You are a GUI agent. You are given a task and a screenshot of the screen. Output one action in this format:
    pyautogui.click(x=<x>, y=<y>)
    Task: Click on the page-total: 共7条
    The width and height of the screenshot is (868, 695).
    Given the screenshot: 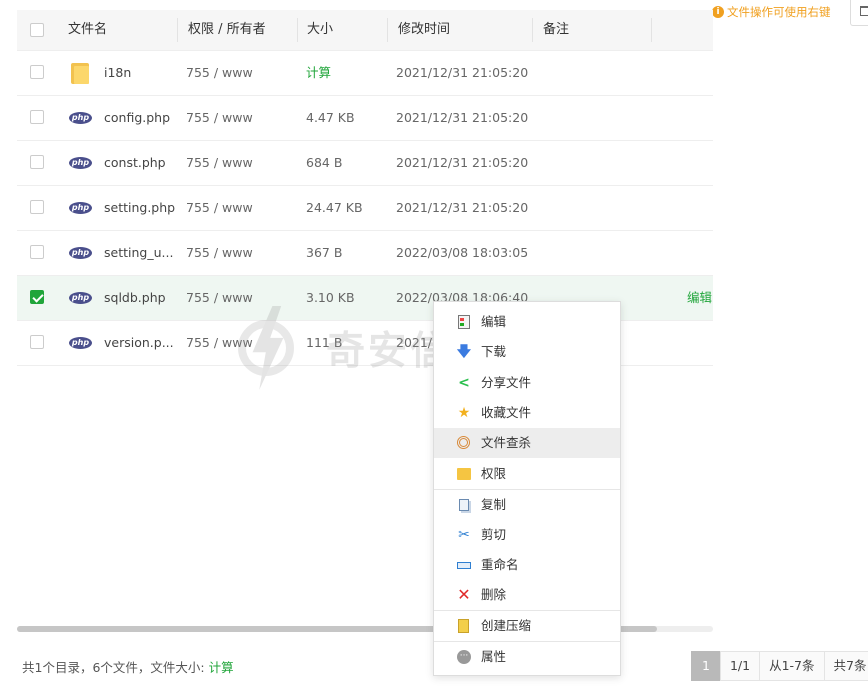 What is the action you would take?
    pyautogui.click(x=845, y=666)
    